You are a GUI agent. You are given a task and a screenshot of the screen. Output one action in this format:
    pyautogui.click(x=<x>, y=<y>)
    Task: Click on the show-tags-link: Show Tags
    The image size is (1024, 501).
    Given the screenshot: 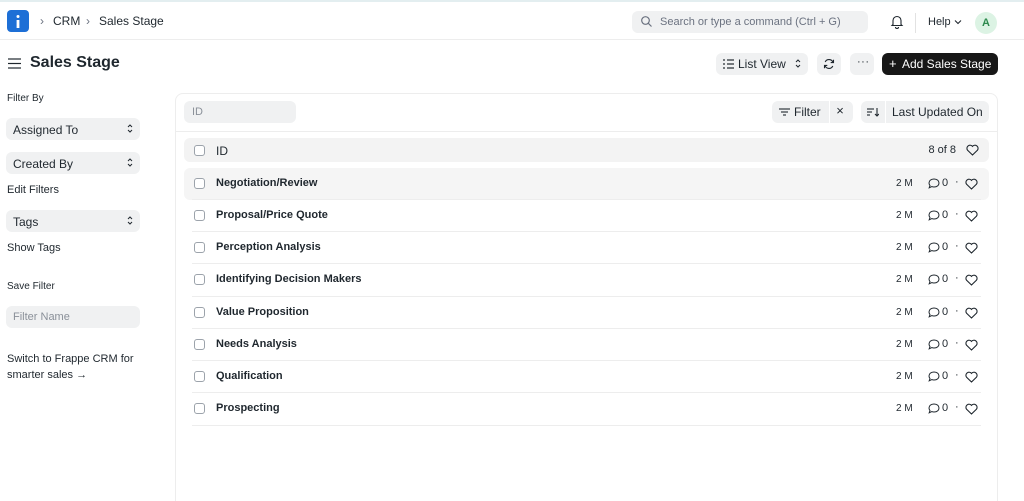 What is the action you would take?
    pyautogui.click(x=34, y=248)
    